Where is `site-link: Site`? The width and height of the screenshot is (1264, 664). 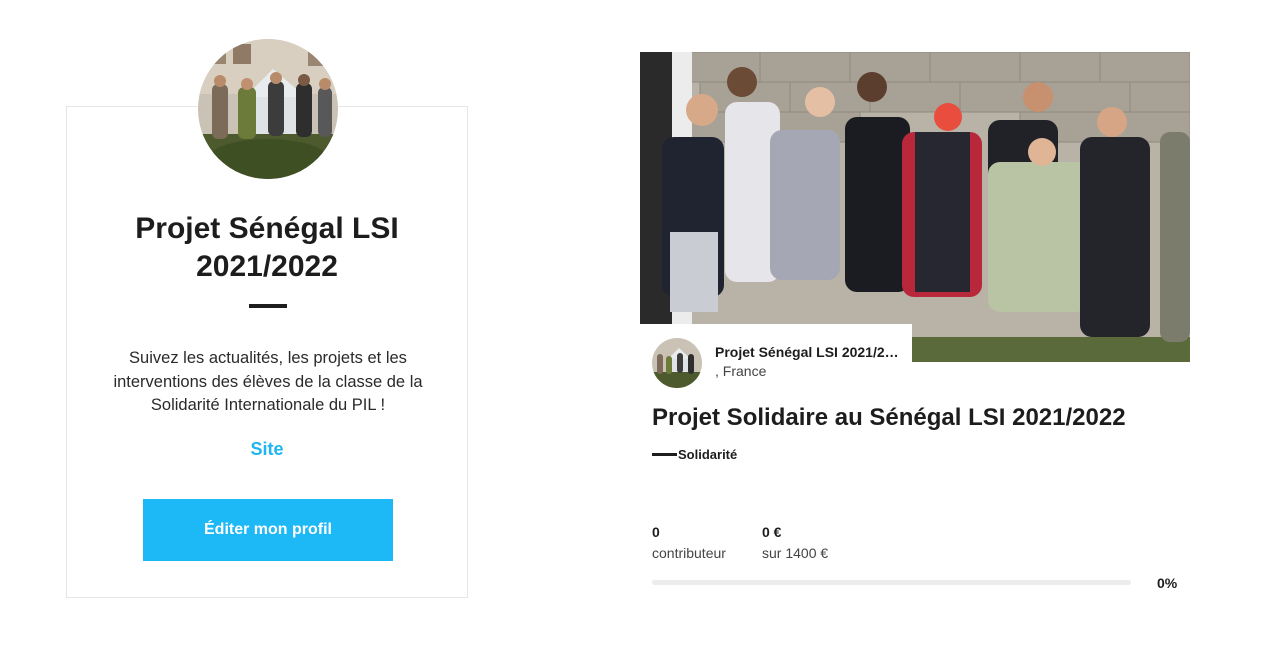 site-link: Site is located at coordinates (267, 449).